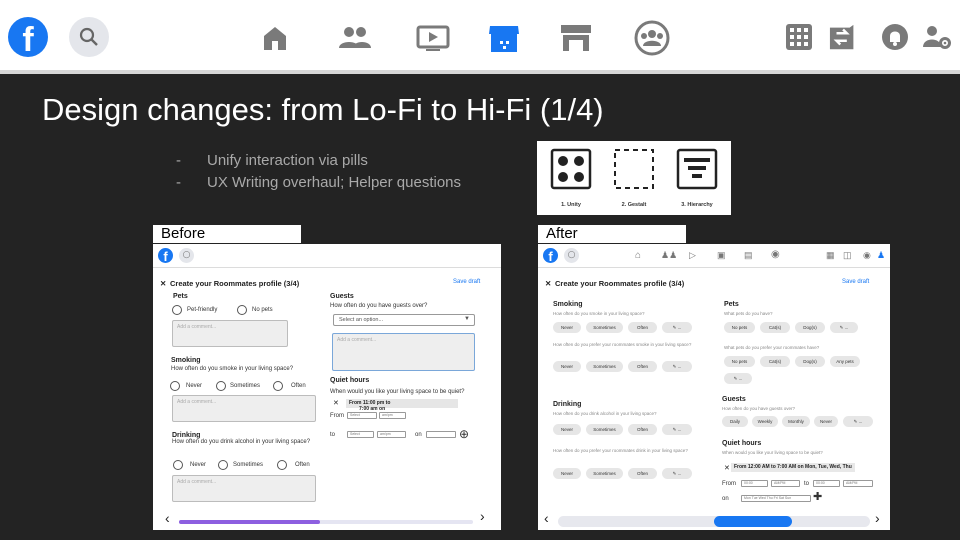 The width and height of the screenshot is (960, 540). Describe the element at coordinates (729, 484) in the screenshot. I see `from-label: From` at that location.